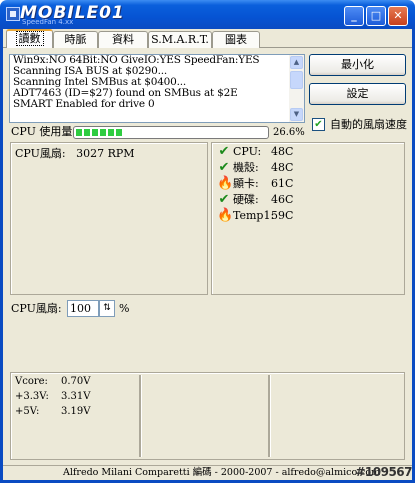  Describe the element at coordinates (296, 114) in the screenshot. I see `scroll-down-icon: ▼` at that location.